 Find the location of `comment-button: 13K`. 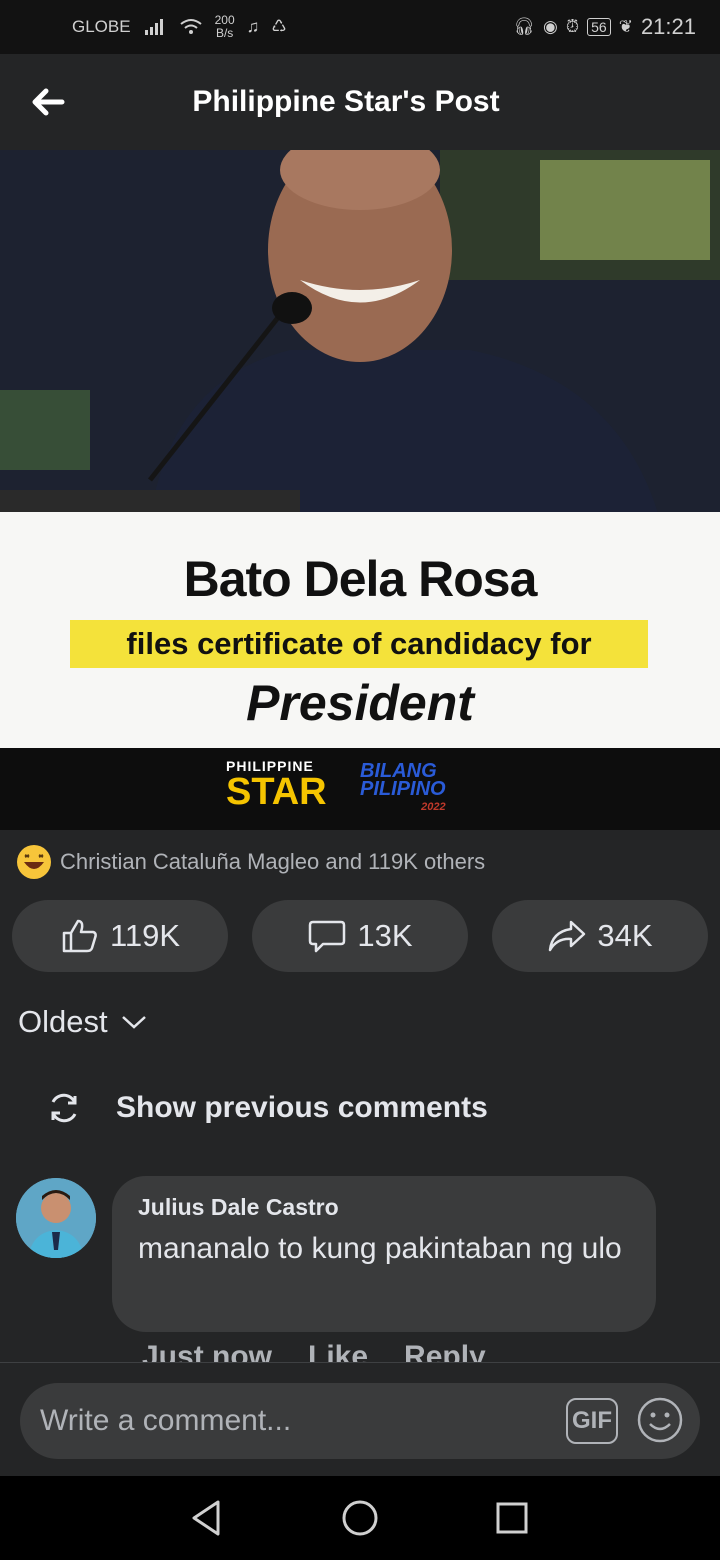

comment-button: 13K is located at coordinates (360, 936).